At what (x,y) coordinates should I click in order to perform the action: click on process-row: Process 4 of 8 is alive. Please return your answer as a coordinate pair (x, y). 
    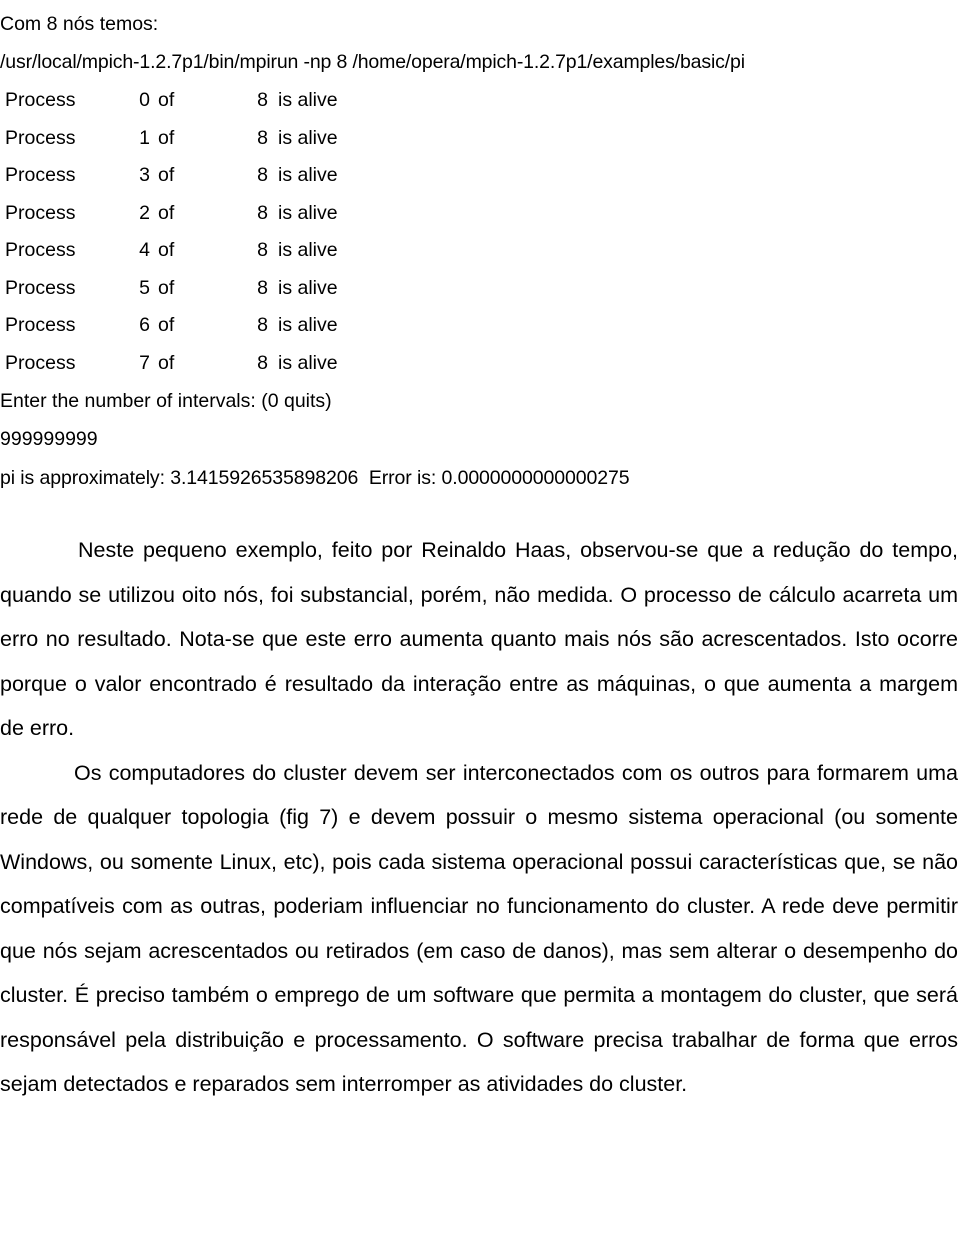
    Looking at the image, I should click on (480, 251).